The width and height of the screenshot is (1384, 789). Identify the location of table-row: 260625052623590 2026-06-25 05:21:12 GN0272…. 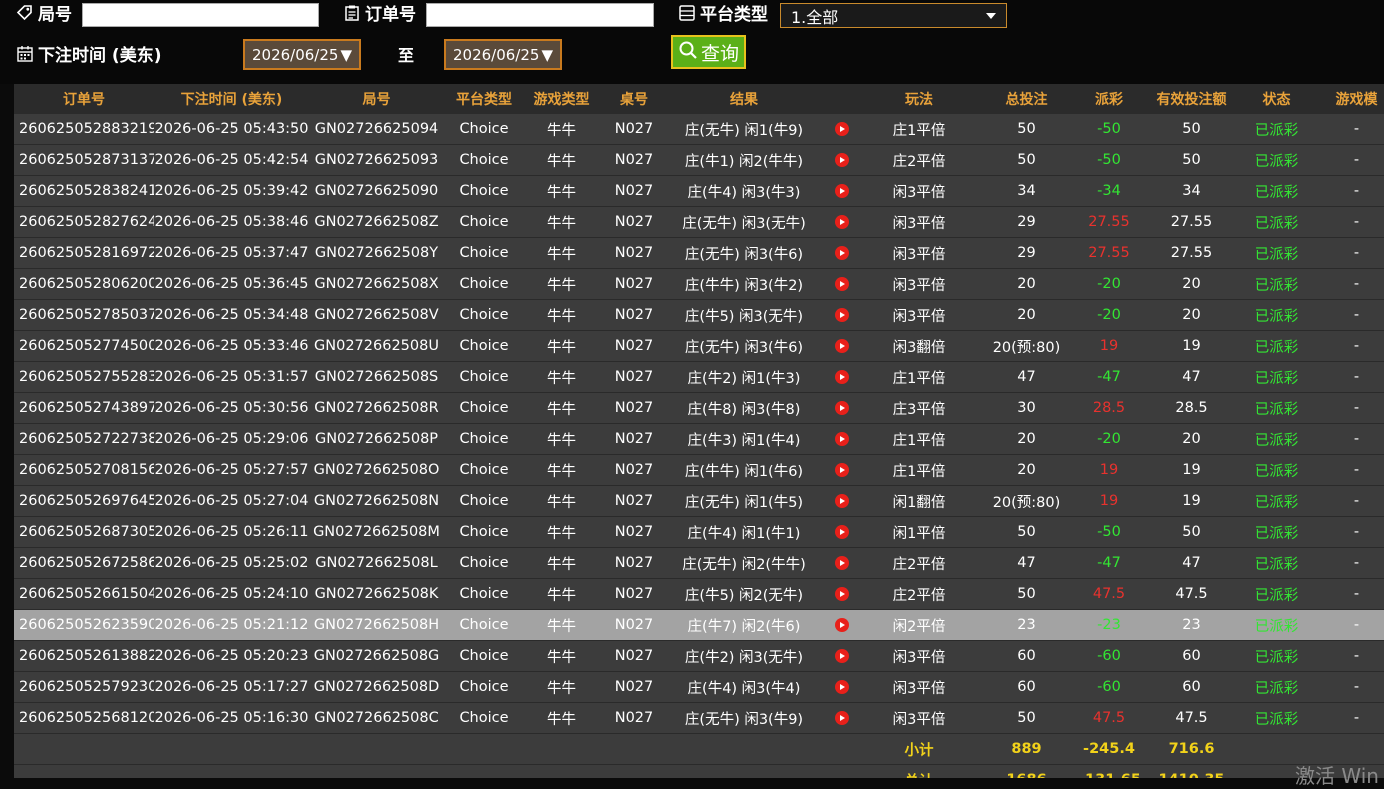
(699, 625).